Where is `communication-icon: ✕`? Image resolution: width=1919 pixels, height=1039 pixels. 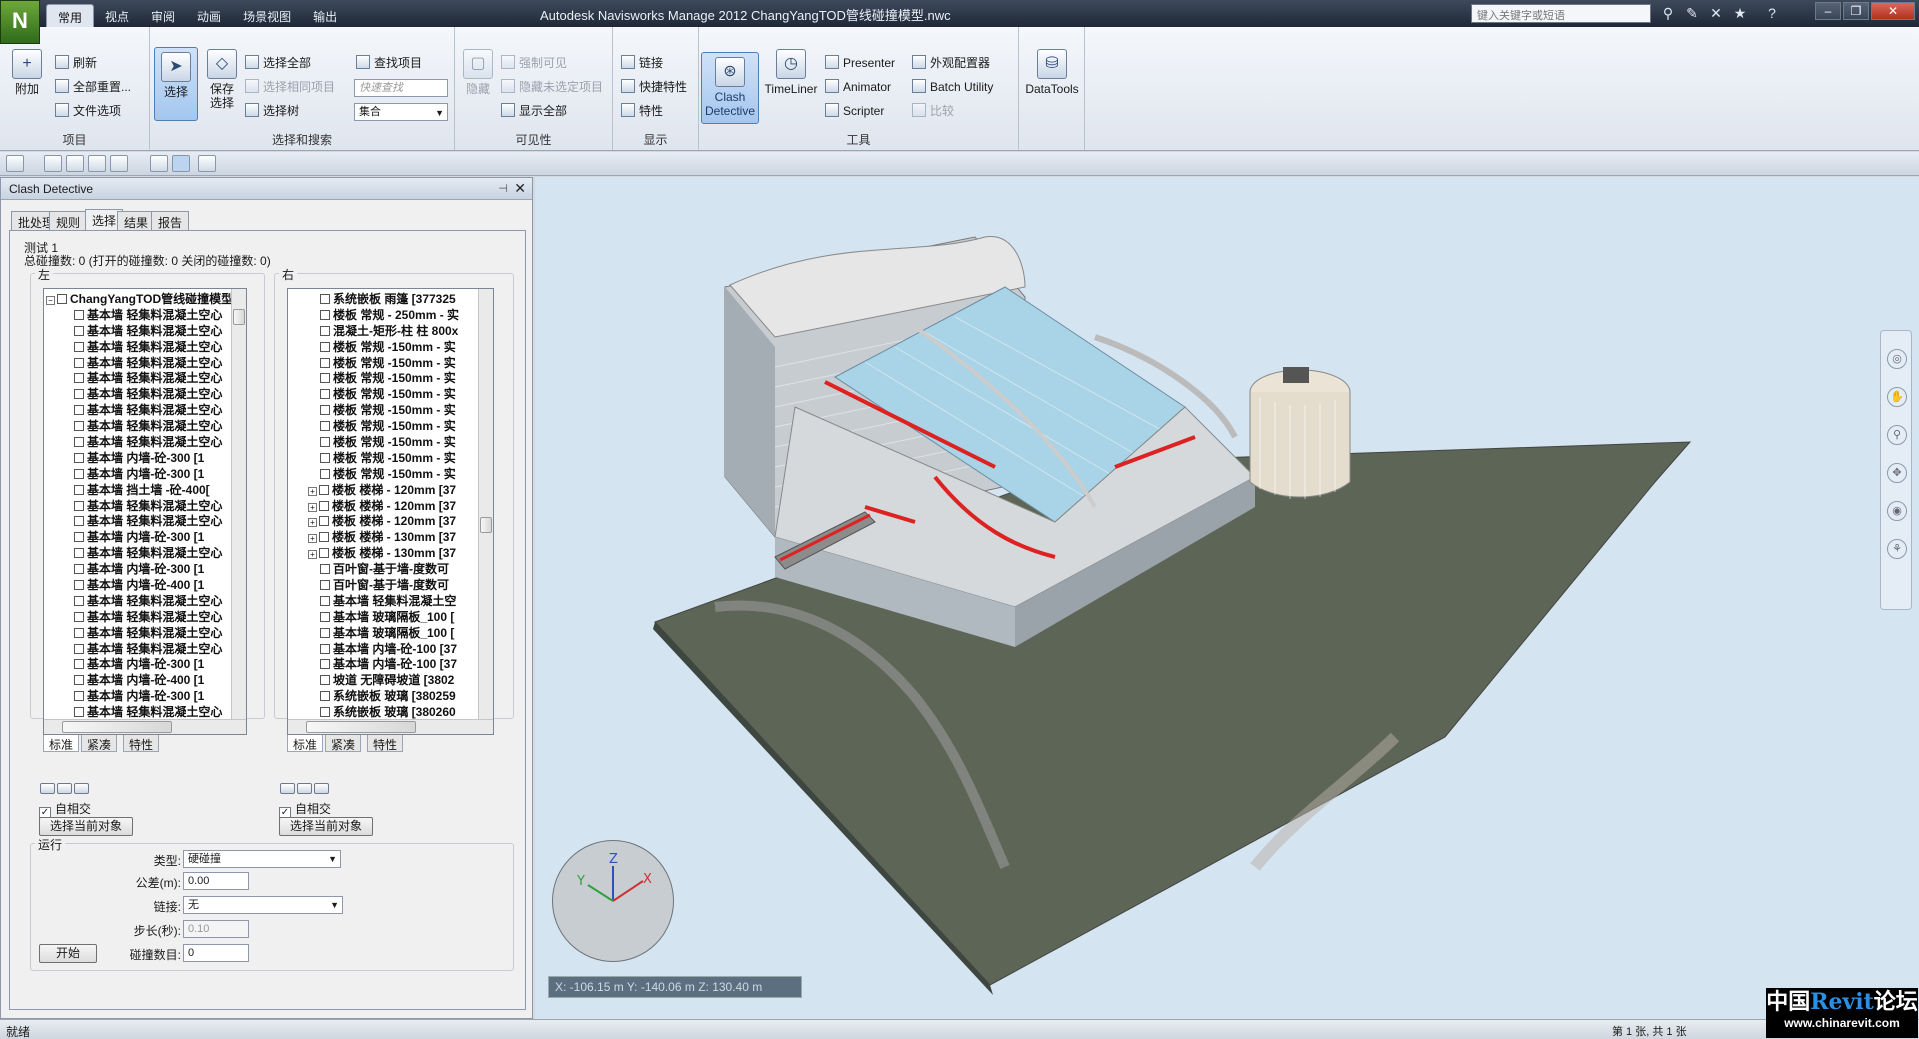 communication-icon: ✕ is located at coordinates (1716, 13).